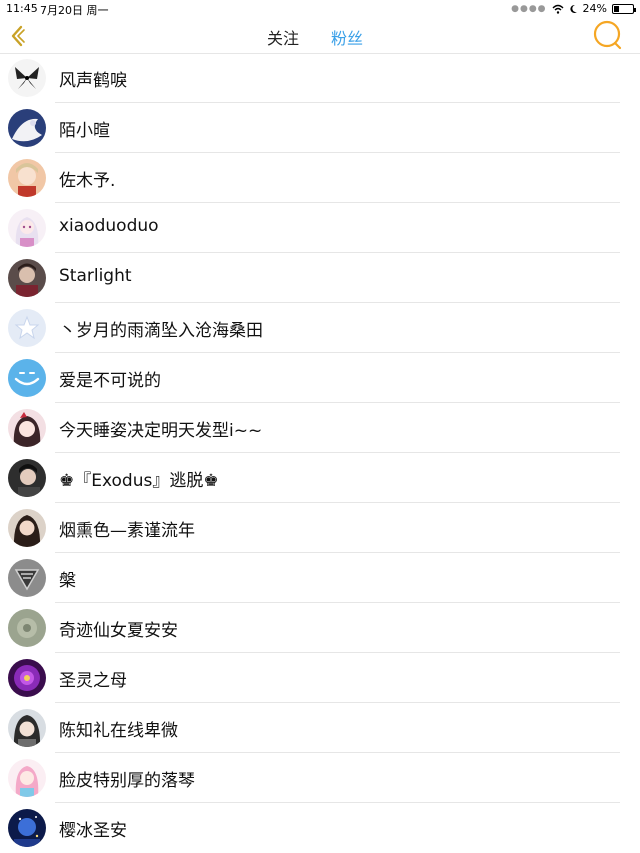 This screenshot has width=640, height=853. Describe the element at coordinates (320, 378) in the screenshot. I see `list-item: 爱是不可说的` at that location.